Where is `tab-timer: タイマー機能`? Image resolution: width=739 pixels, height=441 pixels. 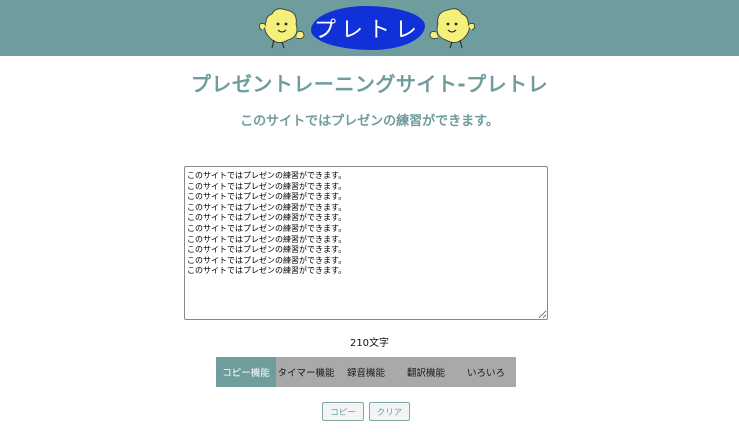
tab-timer: タイマー機能 is located at coordinates (306, 372).